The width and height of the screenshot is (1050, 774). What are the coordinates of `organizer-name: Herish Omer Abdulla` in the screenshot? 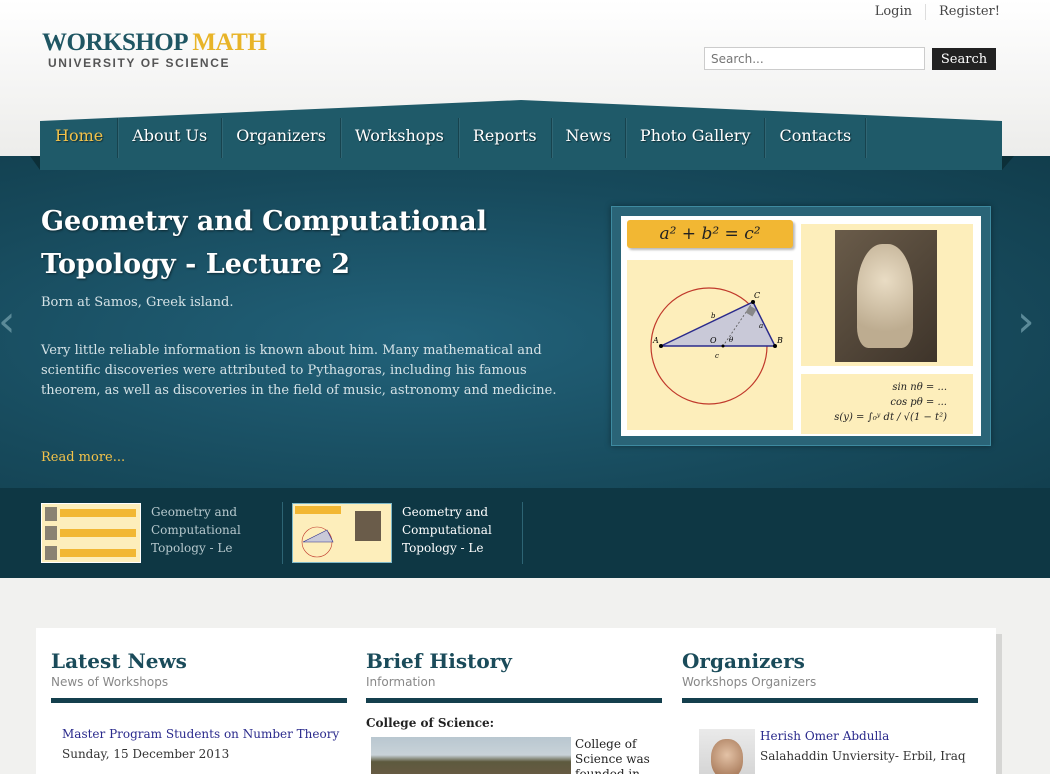 It's located at (863, 736).